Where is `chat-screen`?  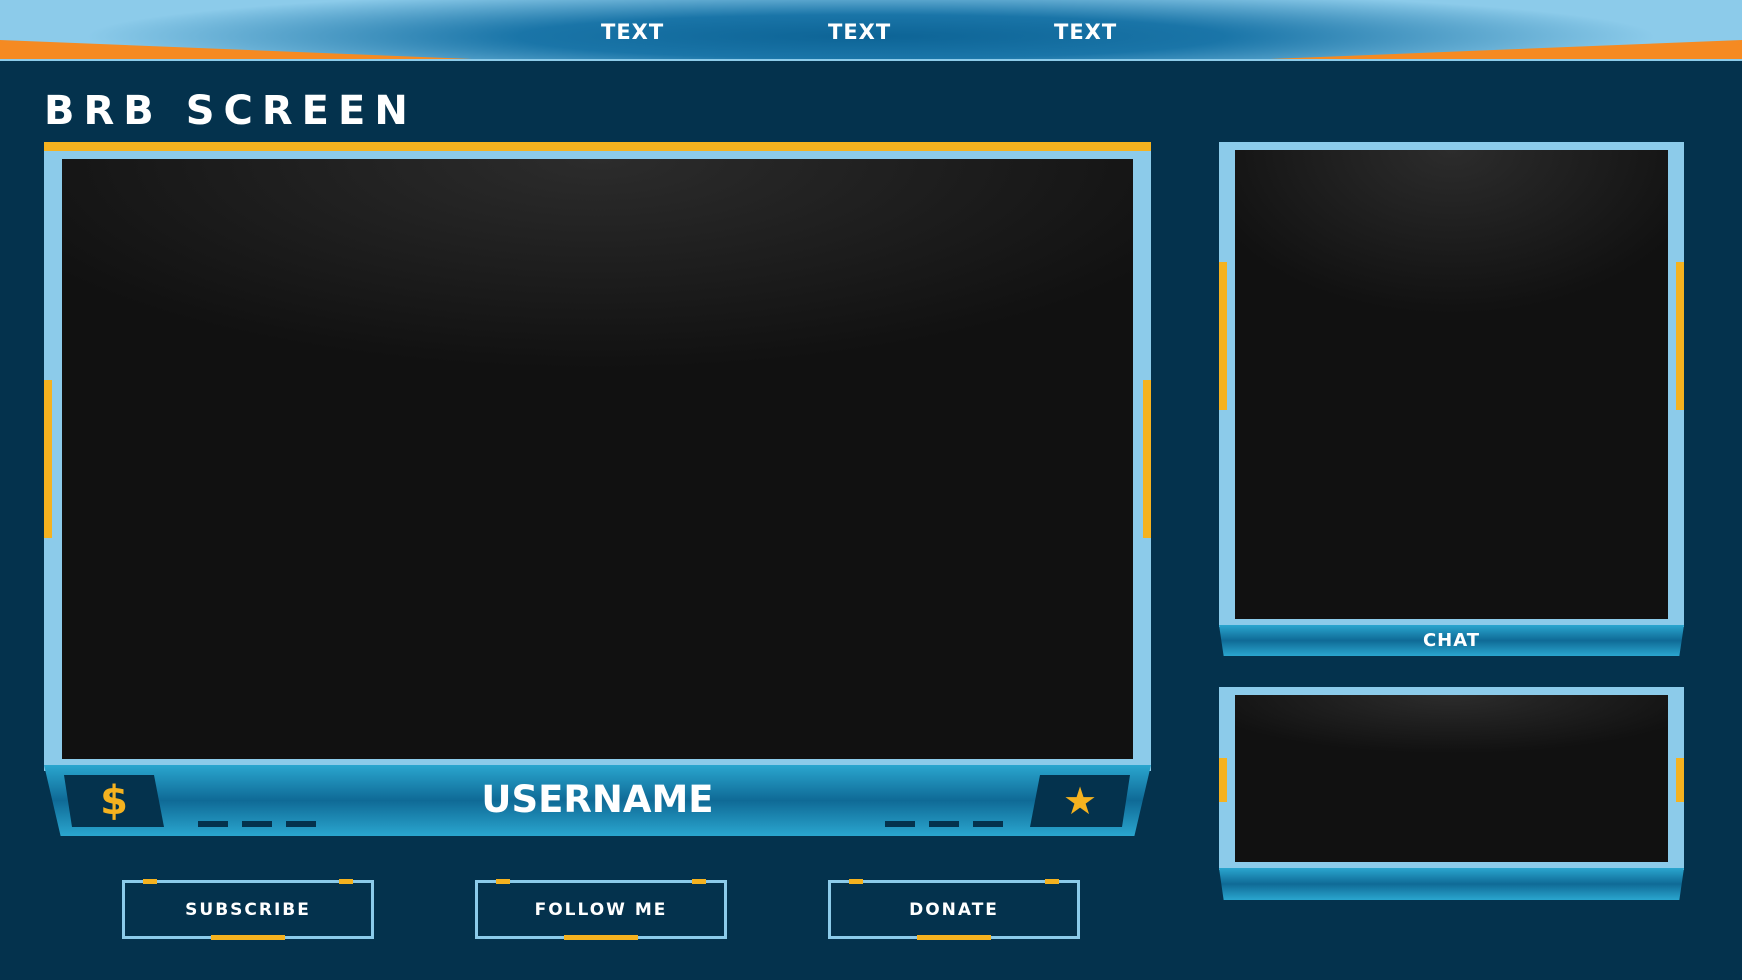 chat-screen is located at coordinates (1451, 384).